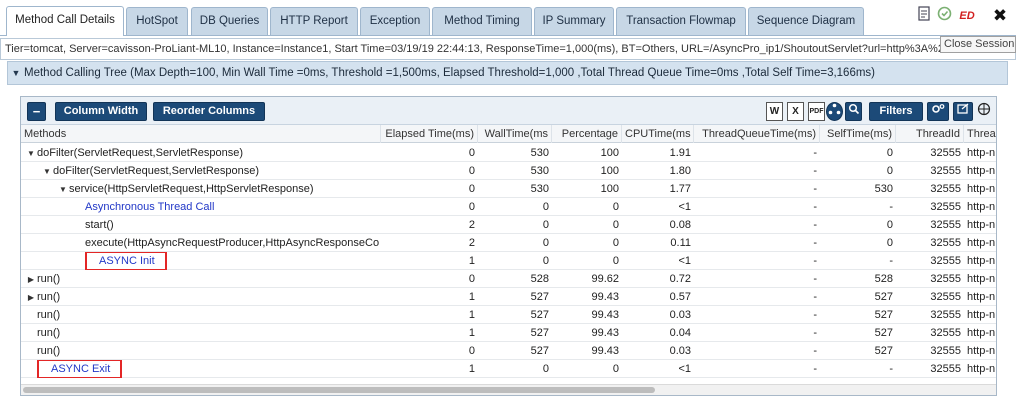 Image resolution: width=1016 pixels, height=404 pixels. What do you see at coordinates (314, 21) in the screenshot?
I see `tab-http-report: HTTP Report` at bounding box center [314, 21].